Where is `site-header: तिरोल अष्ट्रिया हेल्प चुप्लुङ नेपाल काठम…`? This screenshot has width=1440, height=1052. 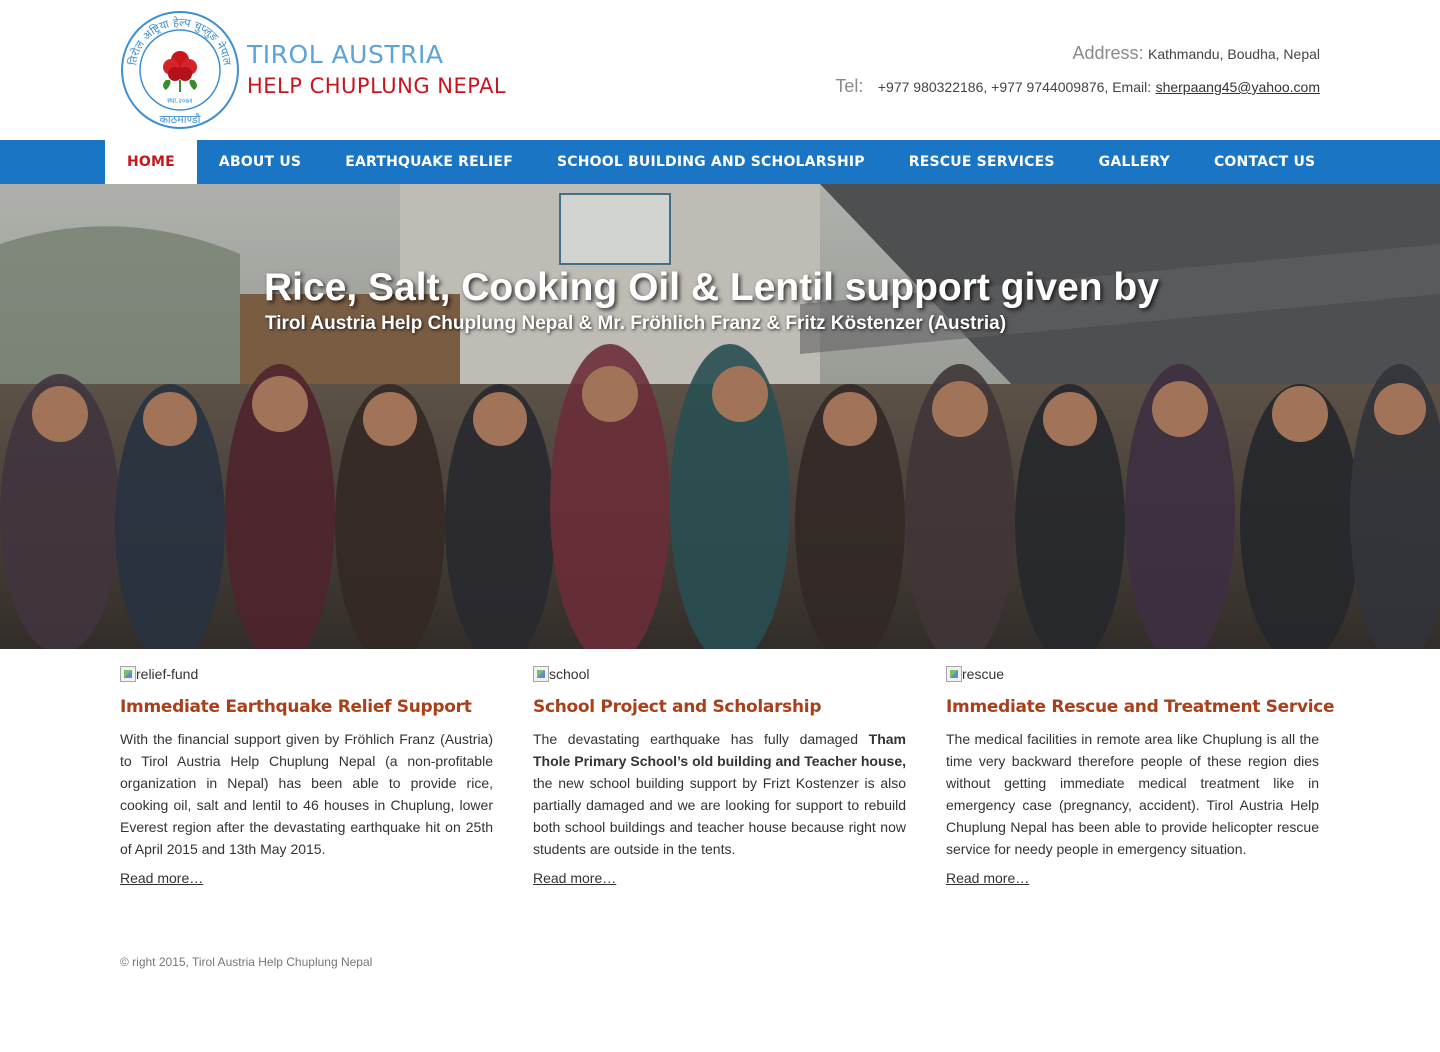
site-header: तिरोल अष्ट्रिया हेल्प चुप्लुङ नेपाल काठम… is located at coordinates (720, 70).